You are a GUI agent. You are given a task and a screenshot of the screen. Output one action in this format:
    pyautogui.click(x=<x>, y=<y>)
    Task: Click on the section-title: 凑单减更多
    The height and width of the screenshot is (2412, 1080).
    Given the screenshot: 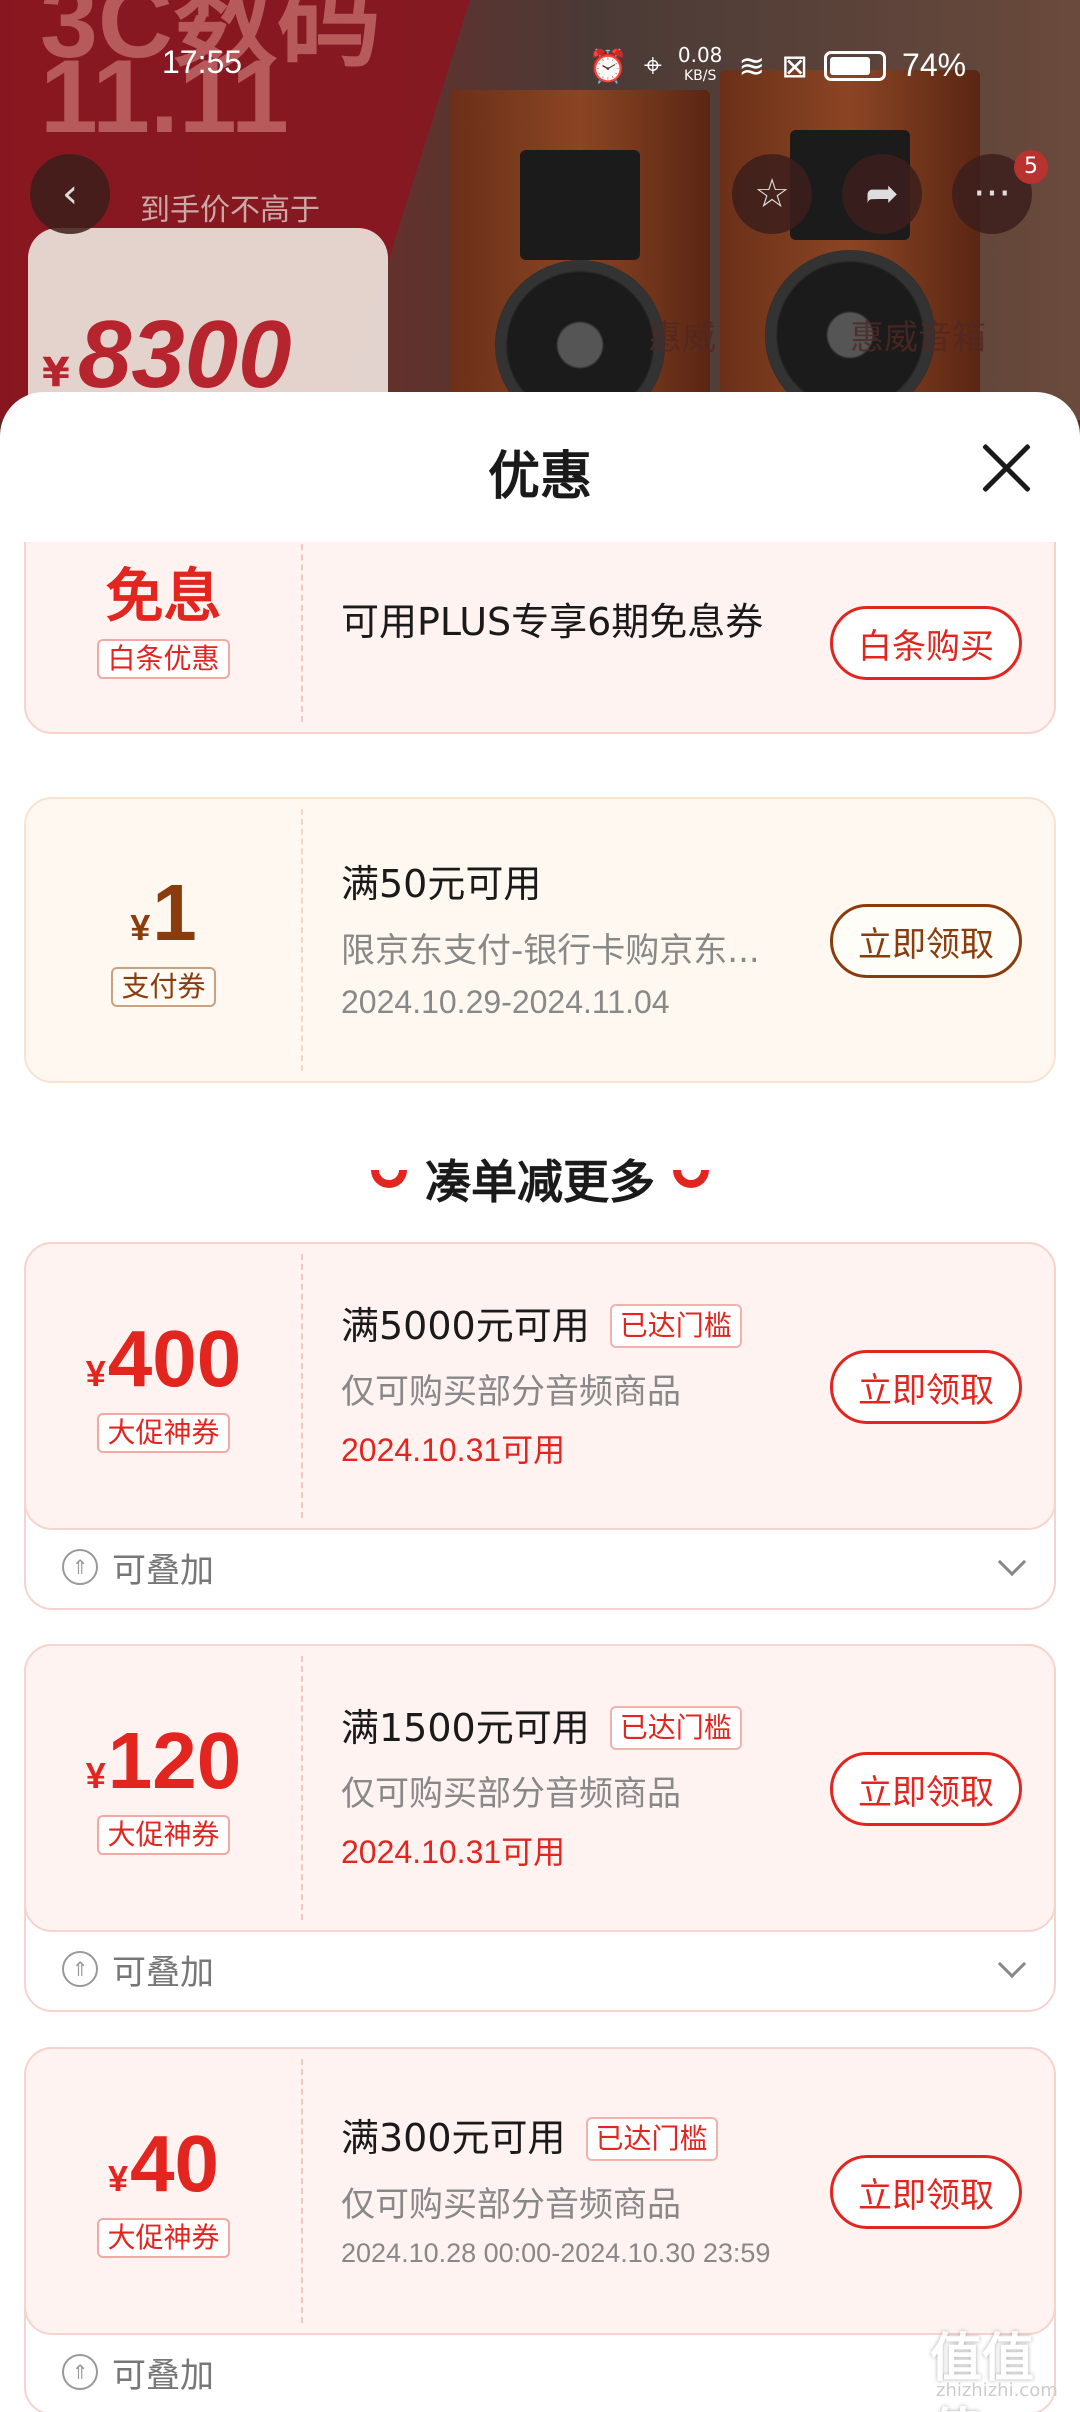 What is the action you would take?
    pyautogui.click(x=540, y=1179)
    